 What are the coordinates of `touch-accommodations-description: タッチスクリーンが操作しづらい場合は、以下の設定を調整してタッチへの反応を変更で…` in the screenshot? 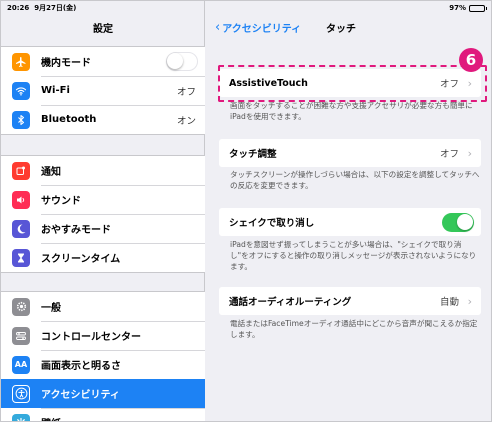 It's located at (355, 180).